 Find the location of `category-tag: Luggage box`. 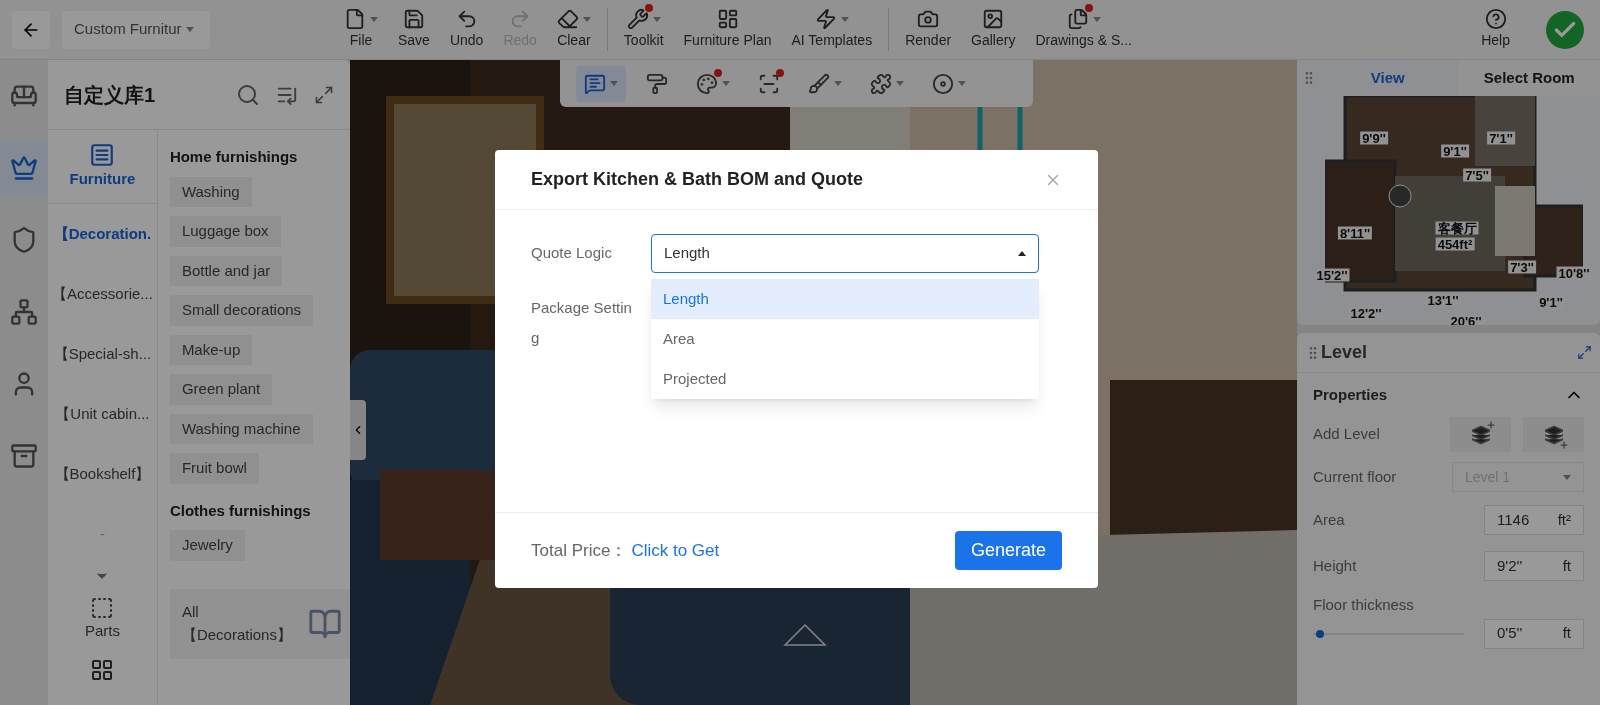

category-tag: Luggage box is located at coordinates (225, 231).